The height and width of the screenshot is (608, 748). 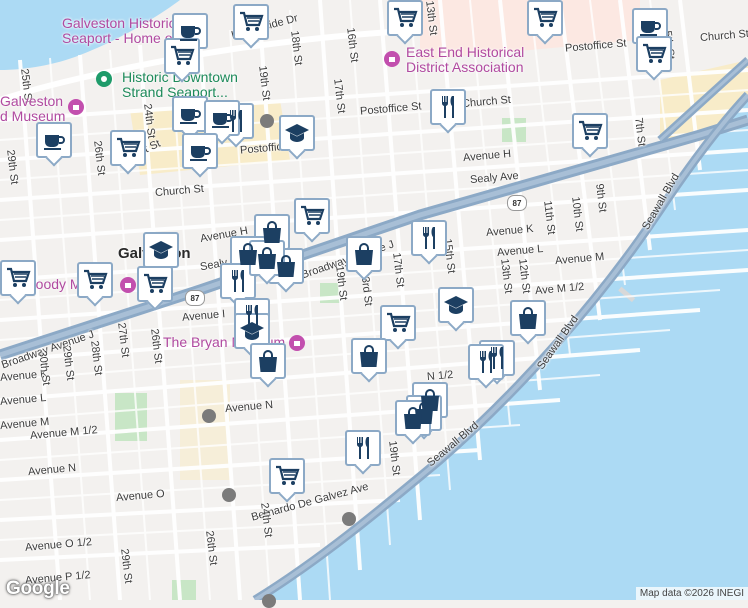 I want to click on map-attribution: Map data ©2026 INEGI, so click(x=691, y=593).